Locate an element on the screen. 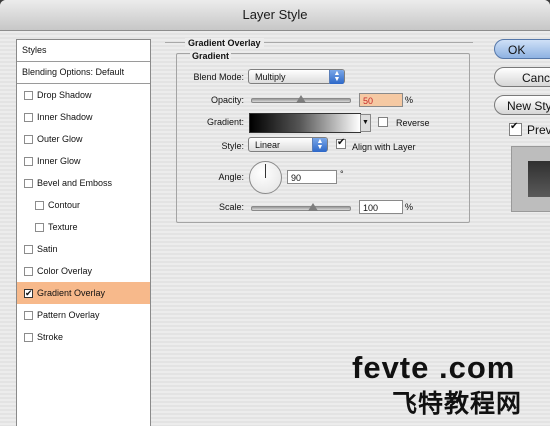  scale-slider-track is located at coordinates (301, 208).